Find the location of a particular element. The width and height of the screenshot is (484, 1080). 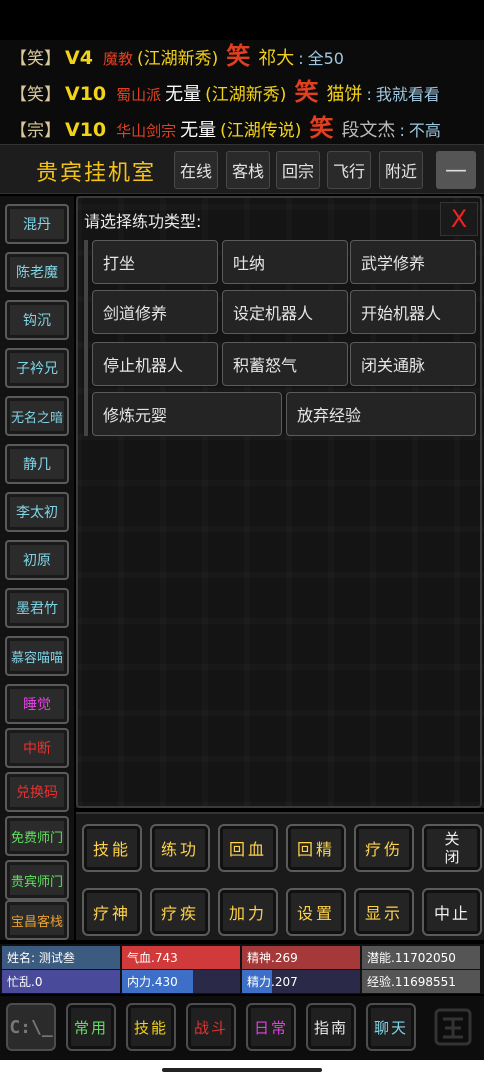

free-master-button: 免费师门 is located at coordinates (37, 836).